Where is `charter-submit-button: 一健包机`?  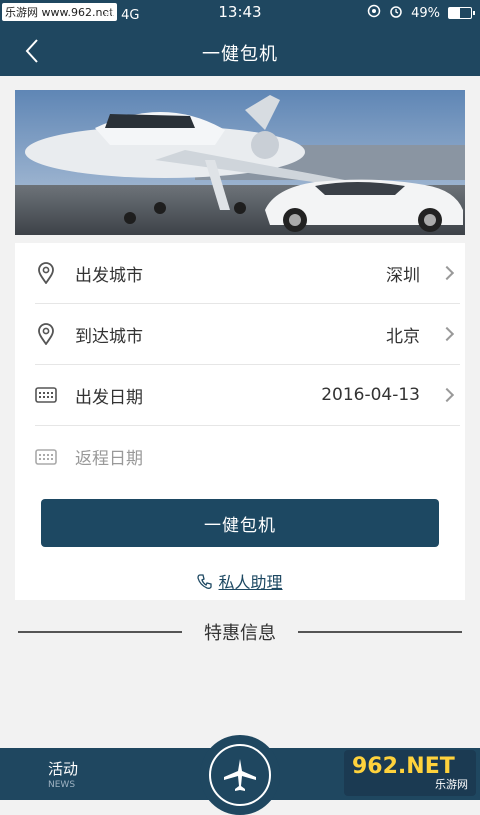
charter-submit-button: 一健包机 is located at coordinates (240, 523).